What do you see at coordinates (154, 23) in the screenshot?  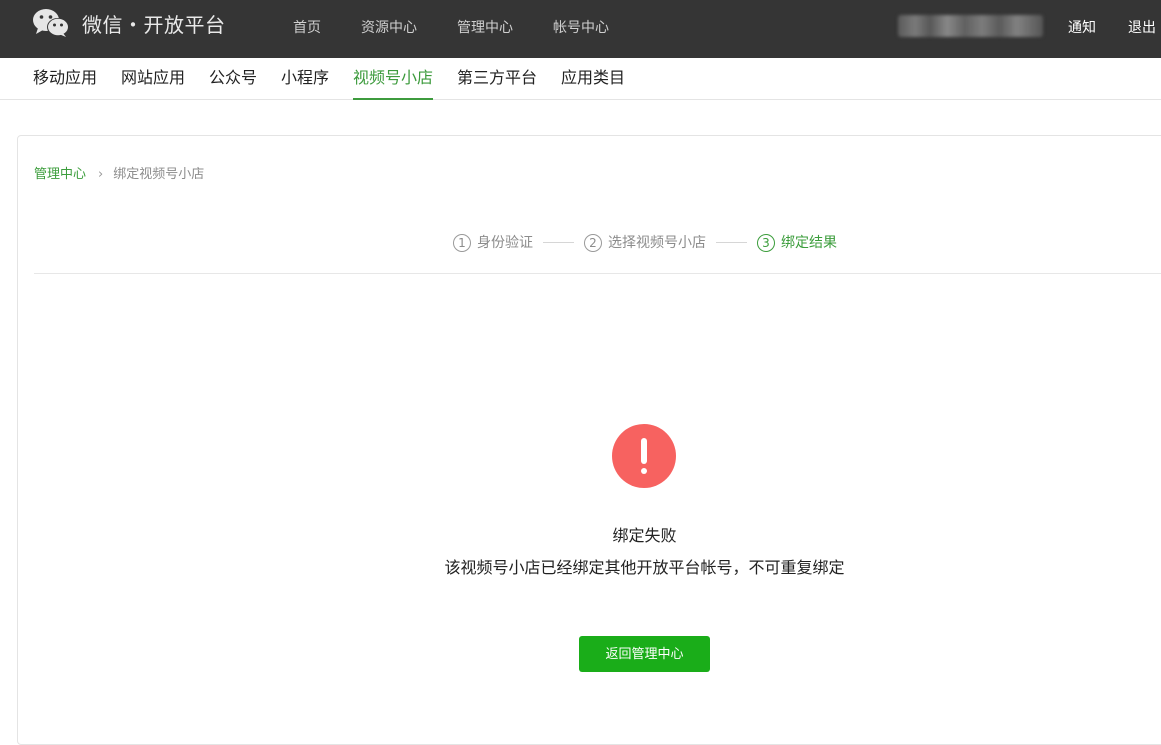 I see `brand-title: 微信・开放平台` at bounding box center [154, 23].